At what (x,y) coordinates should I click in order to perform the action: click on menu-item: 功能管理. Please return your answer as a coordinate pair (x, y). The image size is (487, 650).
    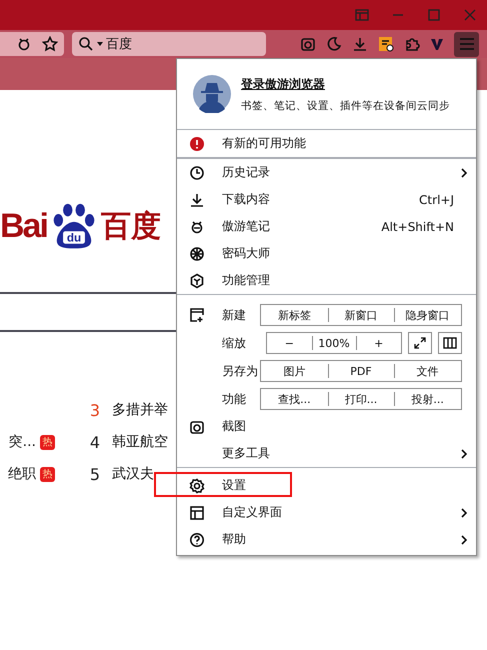
    Looking at the image, I should click on (326, 280).